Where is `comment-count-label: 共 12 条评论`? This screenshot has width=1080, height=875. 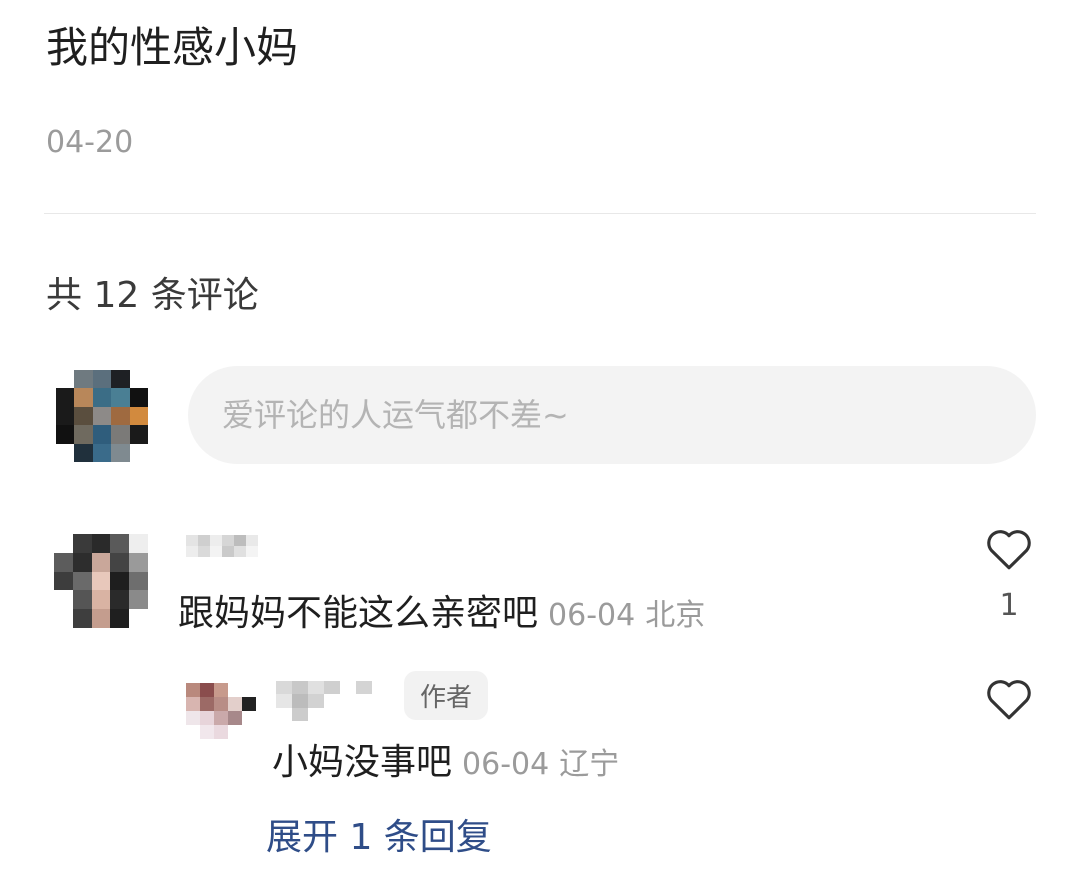 comment-count-label: 共 12 条评论 is located at coordinates (152, 295).